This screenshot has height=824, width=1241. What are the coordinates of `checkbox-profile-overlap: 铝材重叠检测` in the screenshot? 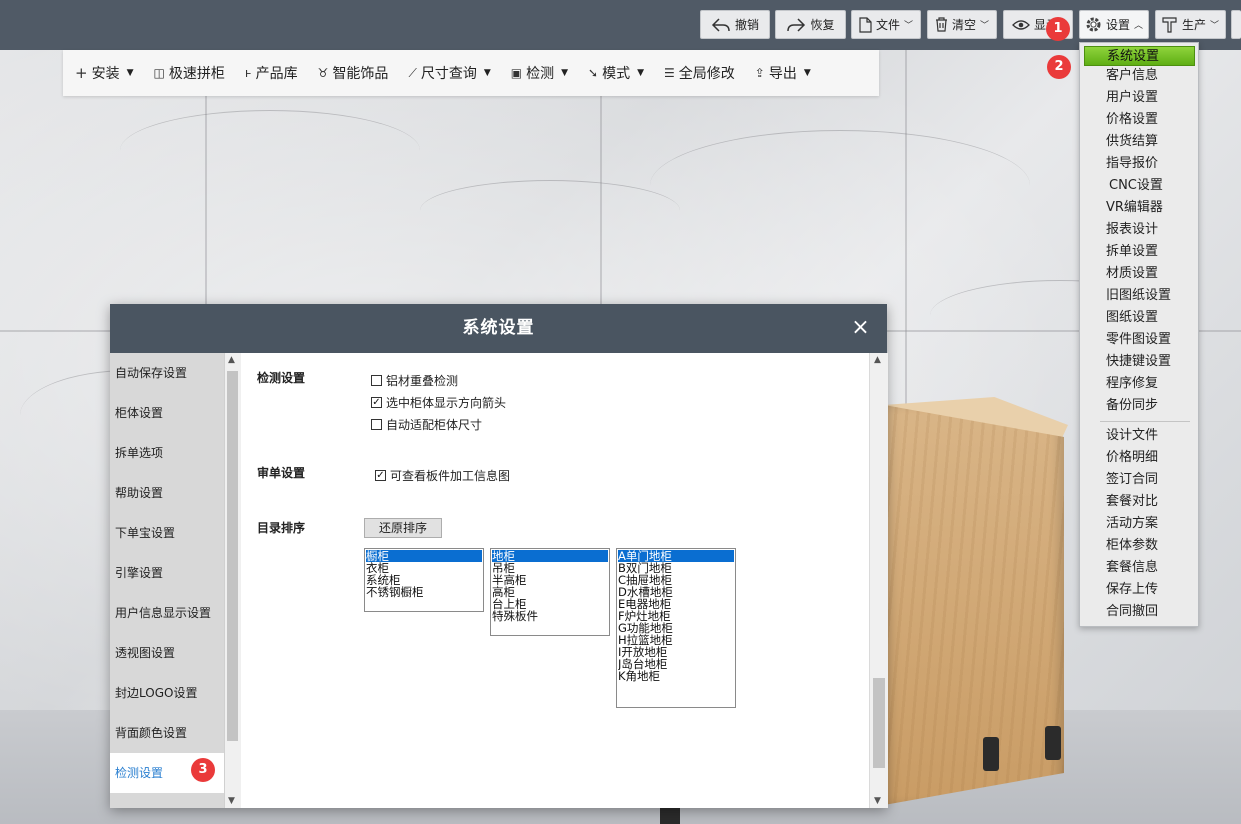 It's located at (414, 380).